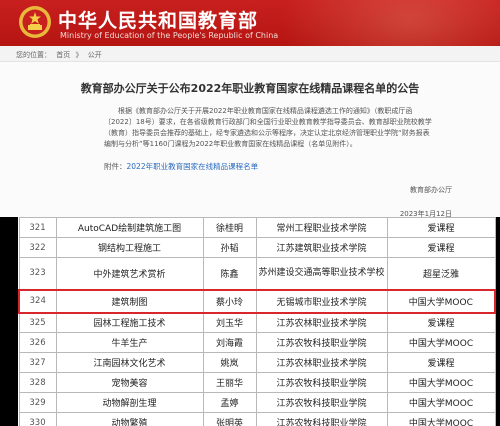 Image resolution: width=500 pixels, height=426 pixels. Describe the element at coordinates (37, 247) in the screenshot. I see `row-number: 322` at that location.